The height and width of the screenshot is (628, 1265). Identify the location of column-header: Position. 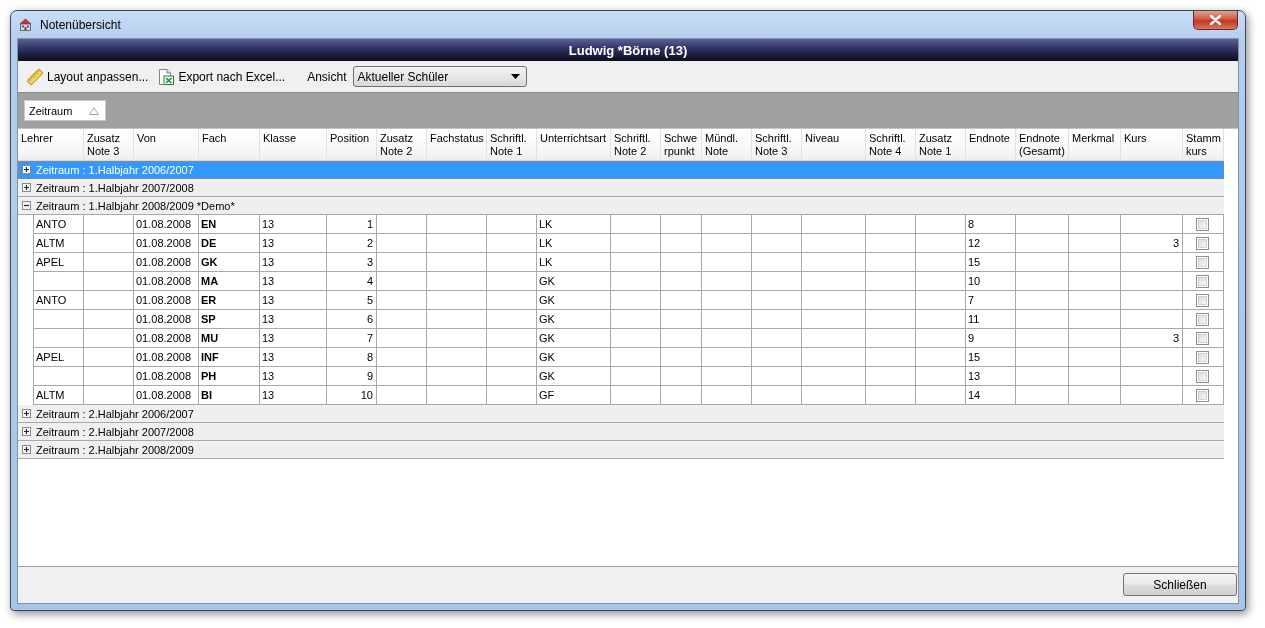
(352, 145).